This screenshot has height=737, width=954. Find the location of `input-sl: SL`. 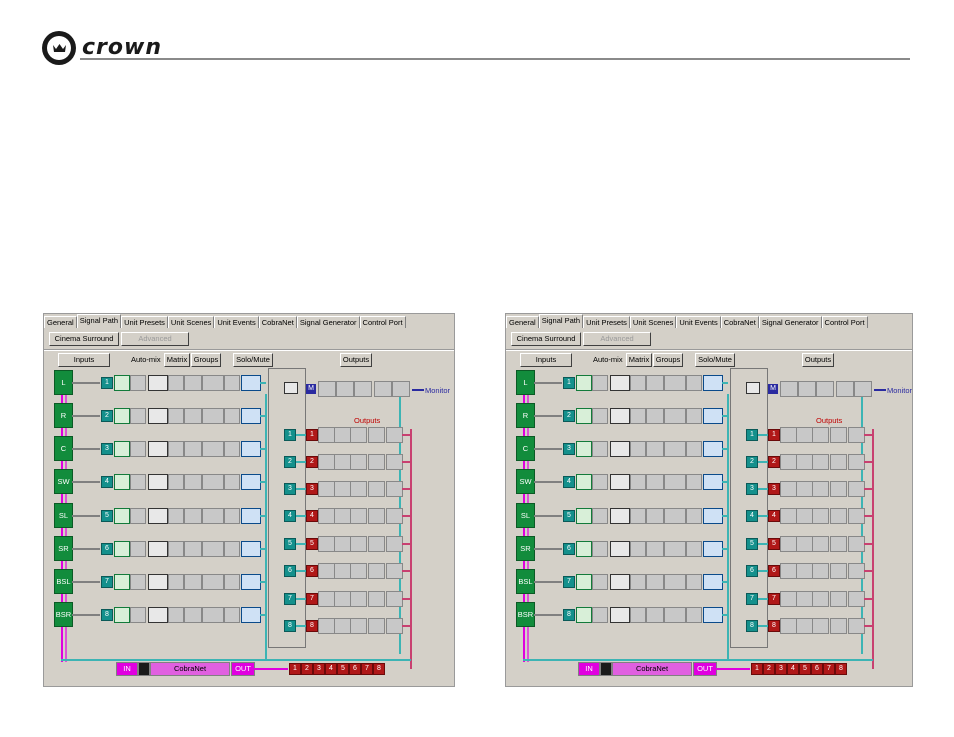

input-sl: SL is located at coordinates (525, 515).